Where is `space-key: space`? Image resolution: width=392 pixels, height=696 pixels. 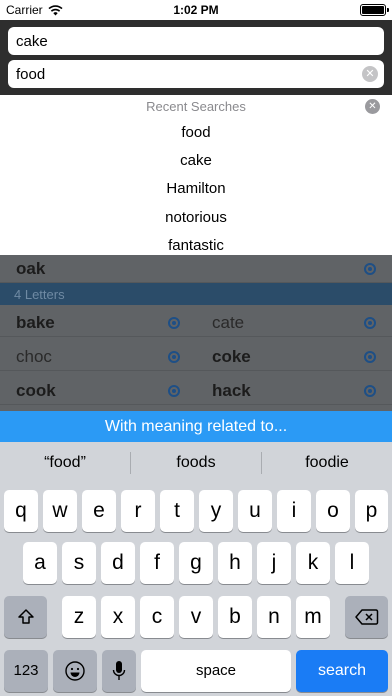
space-key: space is located at coordinates (216, 671).